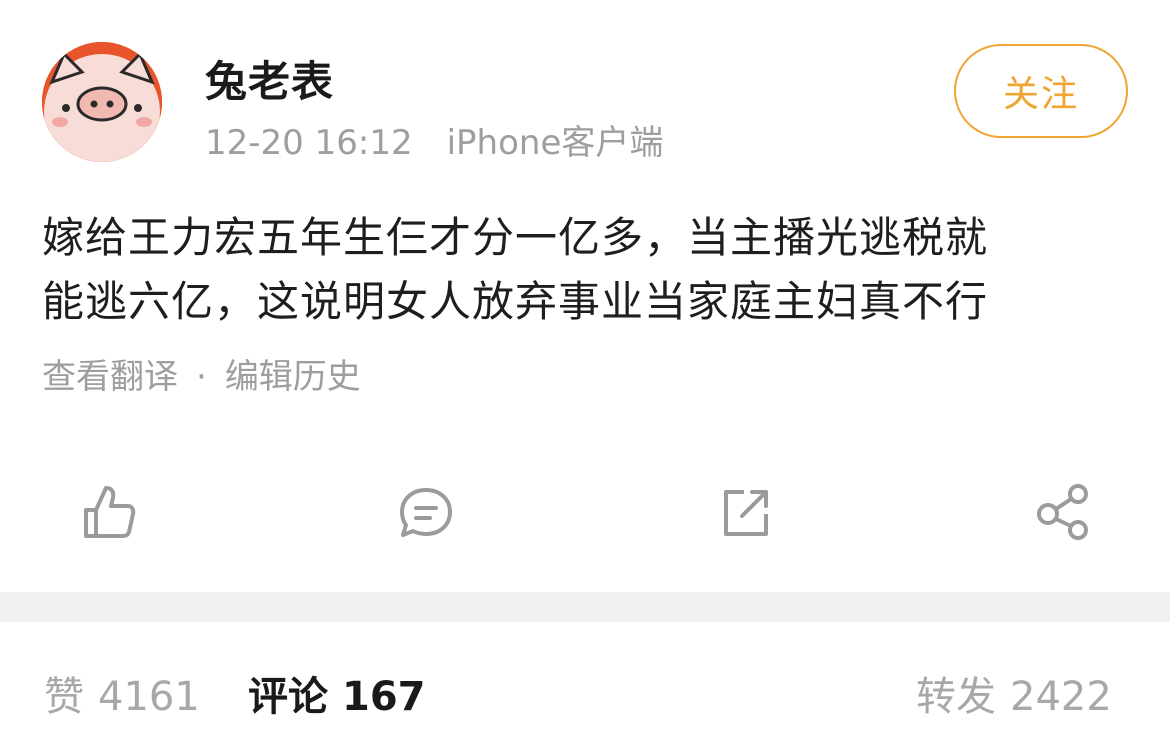  Describe the element at coordinates (1061, 697) in the screenshot. I see `reposts-count: 2422` at that location.